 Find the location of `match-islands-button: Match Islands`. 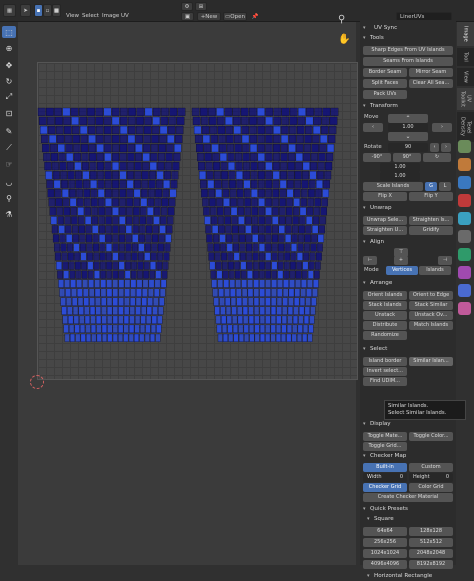

match-islands-button: Match Islands is located at coordinates (431, 325).